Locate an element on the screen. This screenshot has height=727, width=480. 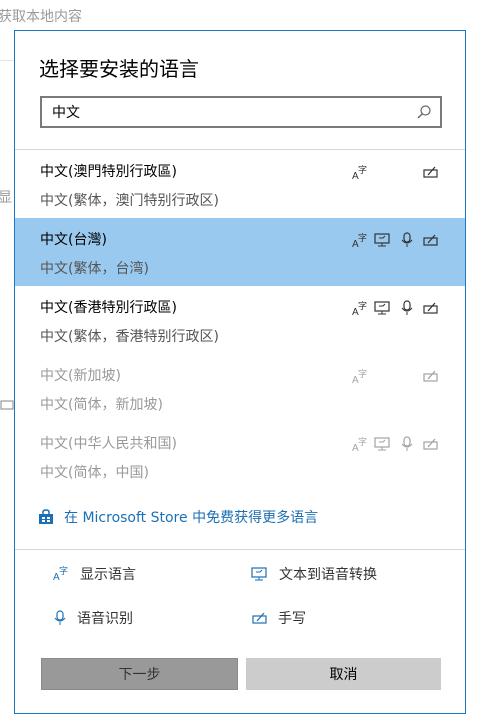
language-name: 中文(中华人民共和国) is located at coordinates (108, 444).